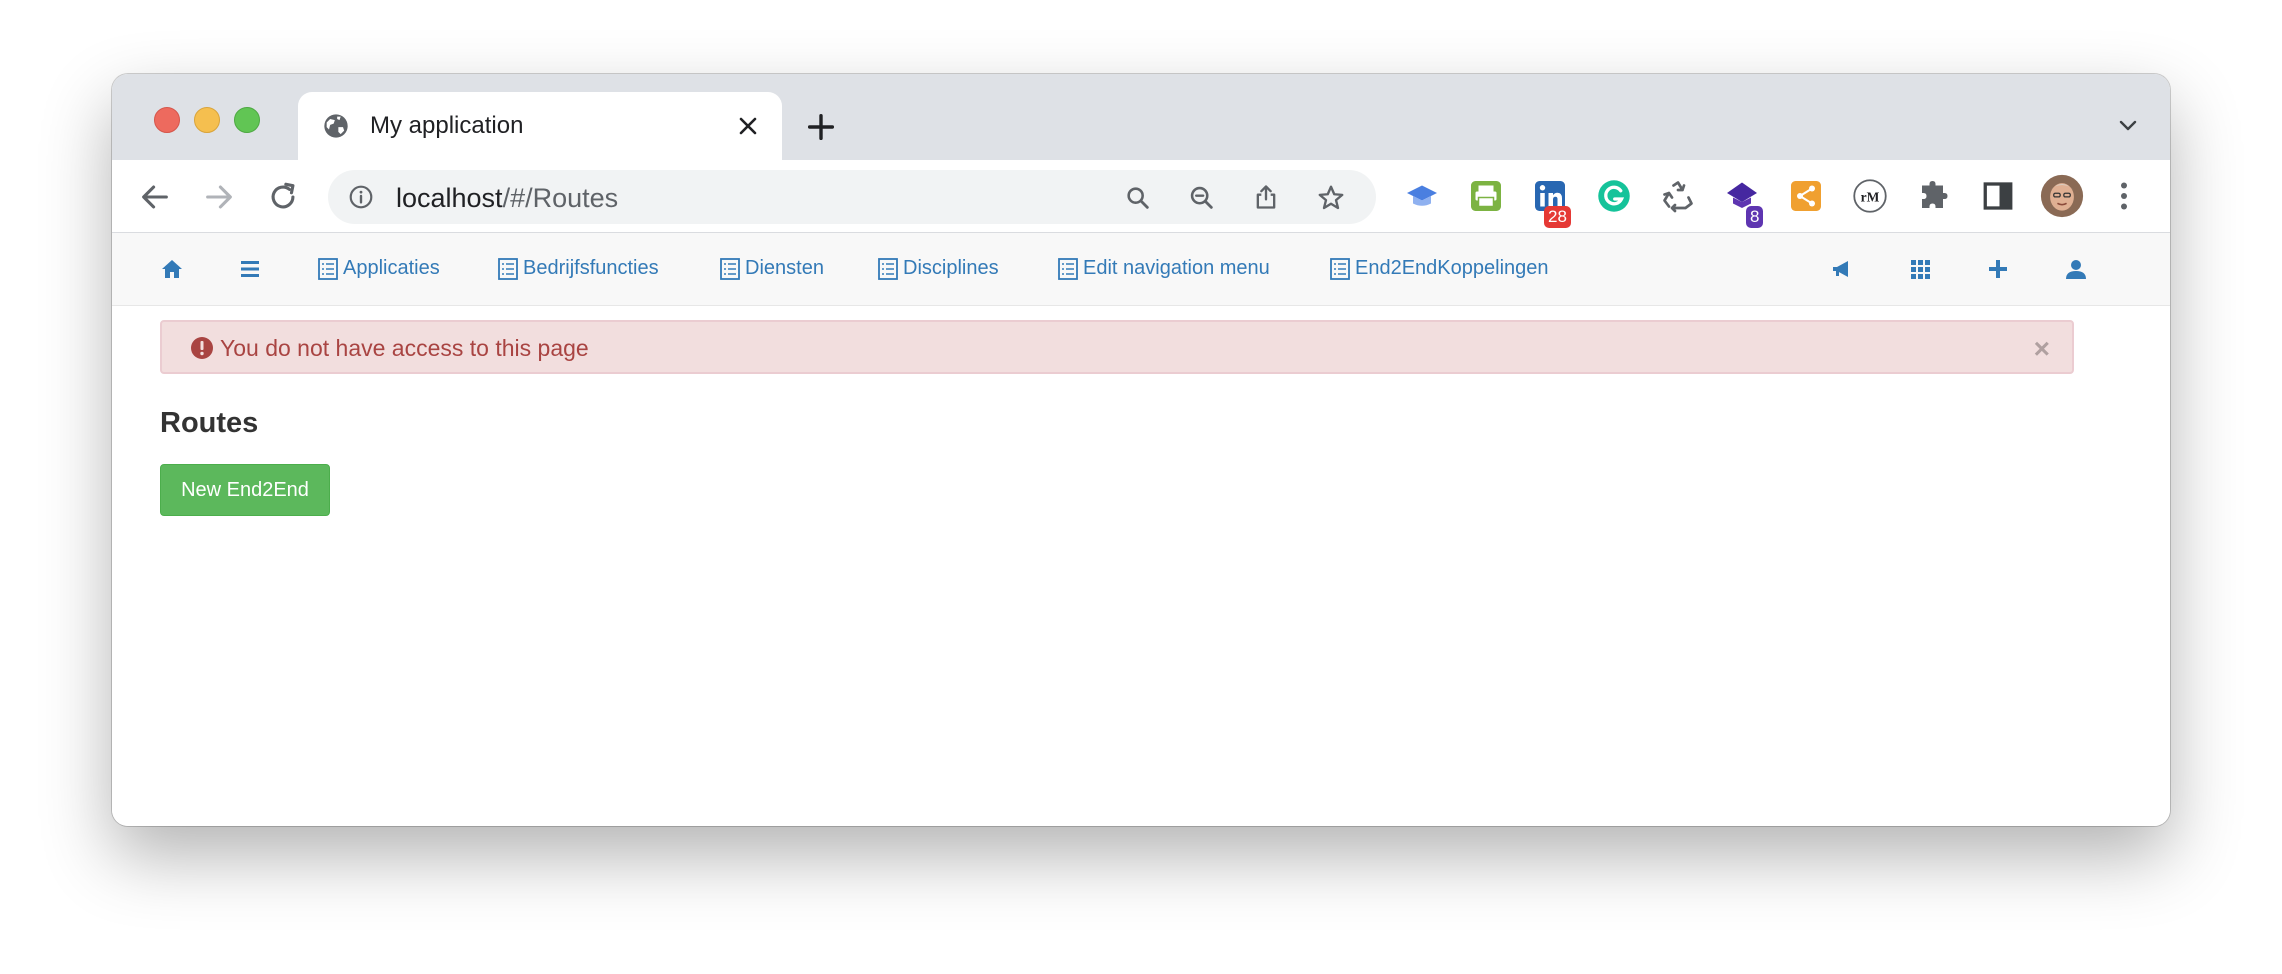 The height and width of the screenshot is (974, 2282). What do you see at coordinates (207, 120) in the screenshot?
I see `minimize-window-button` at bounding box center [207, 120].